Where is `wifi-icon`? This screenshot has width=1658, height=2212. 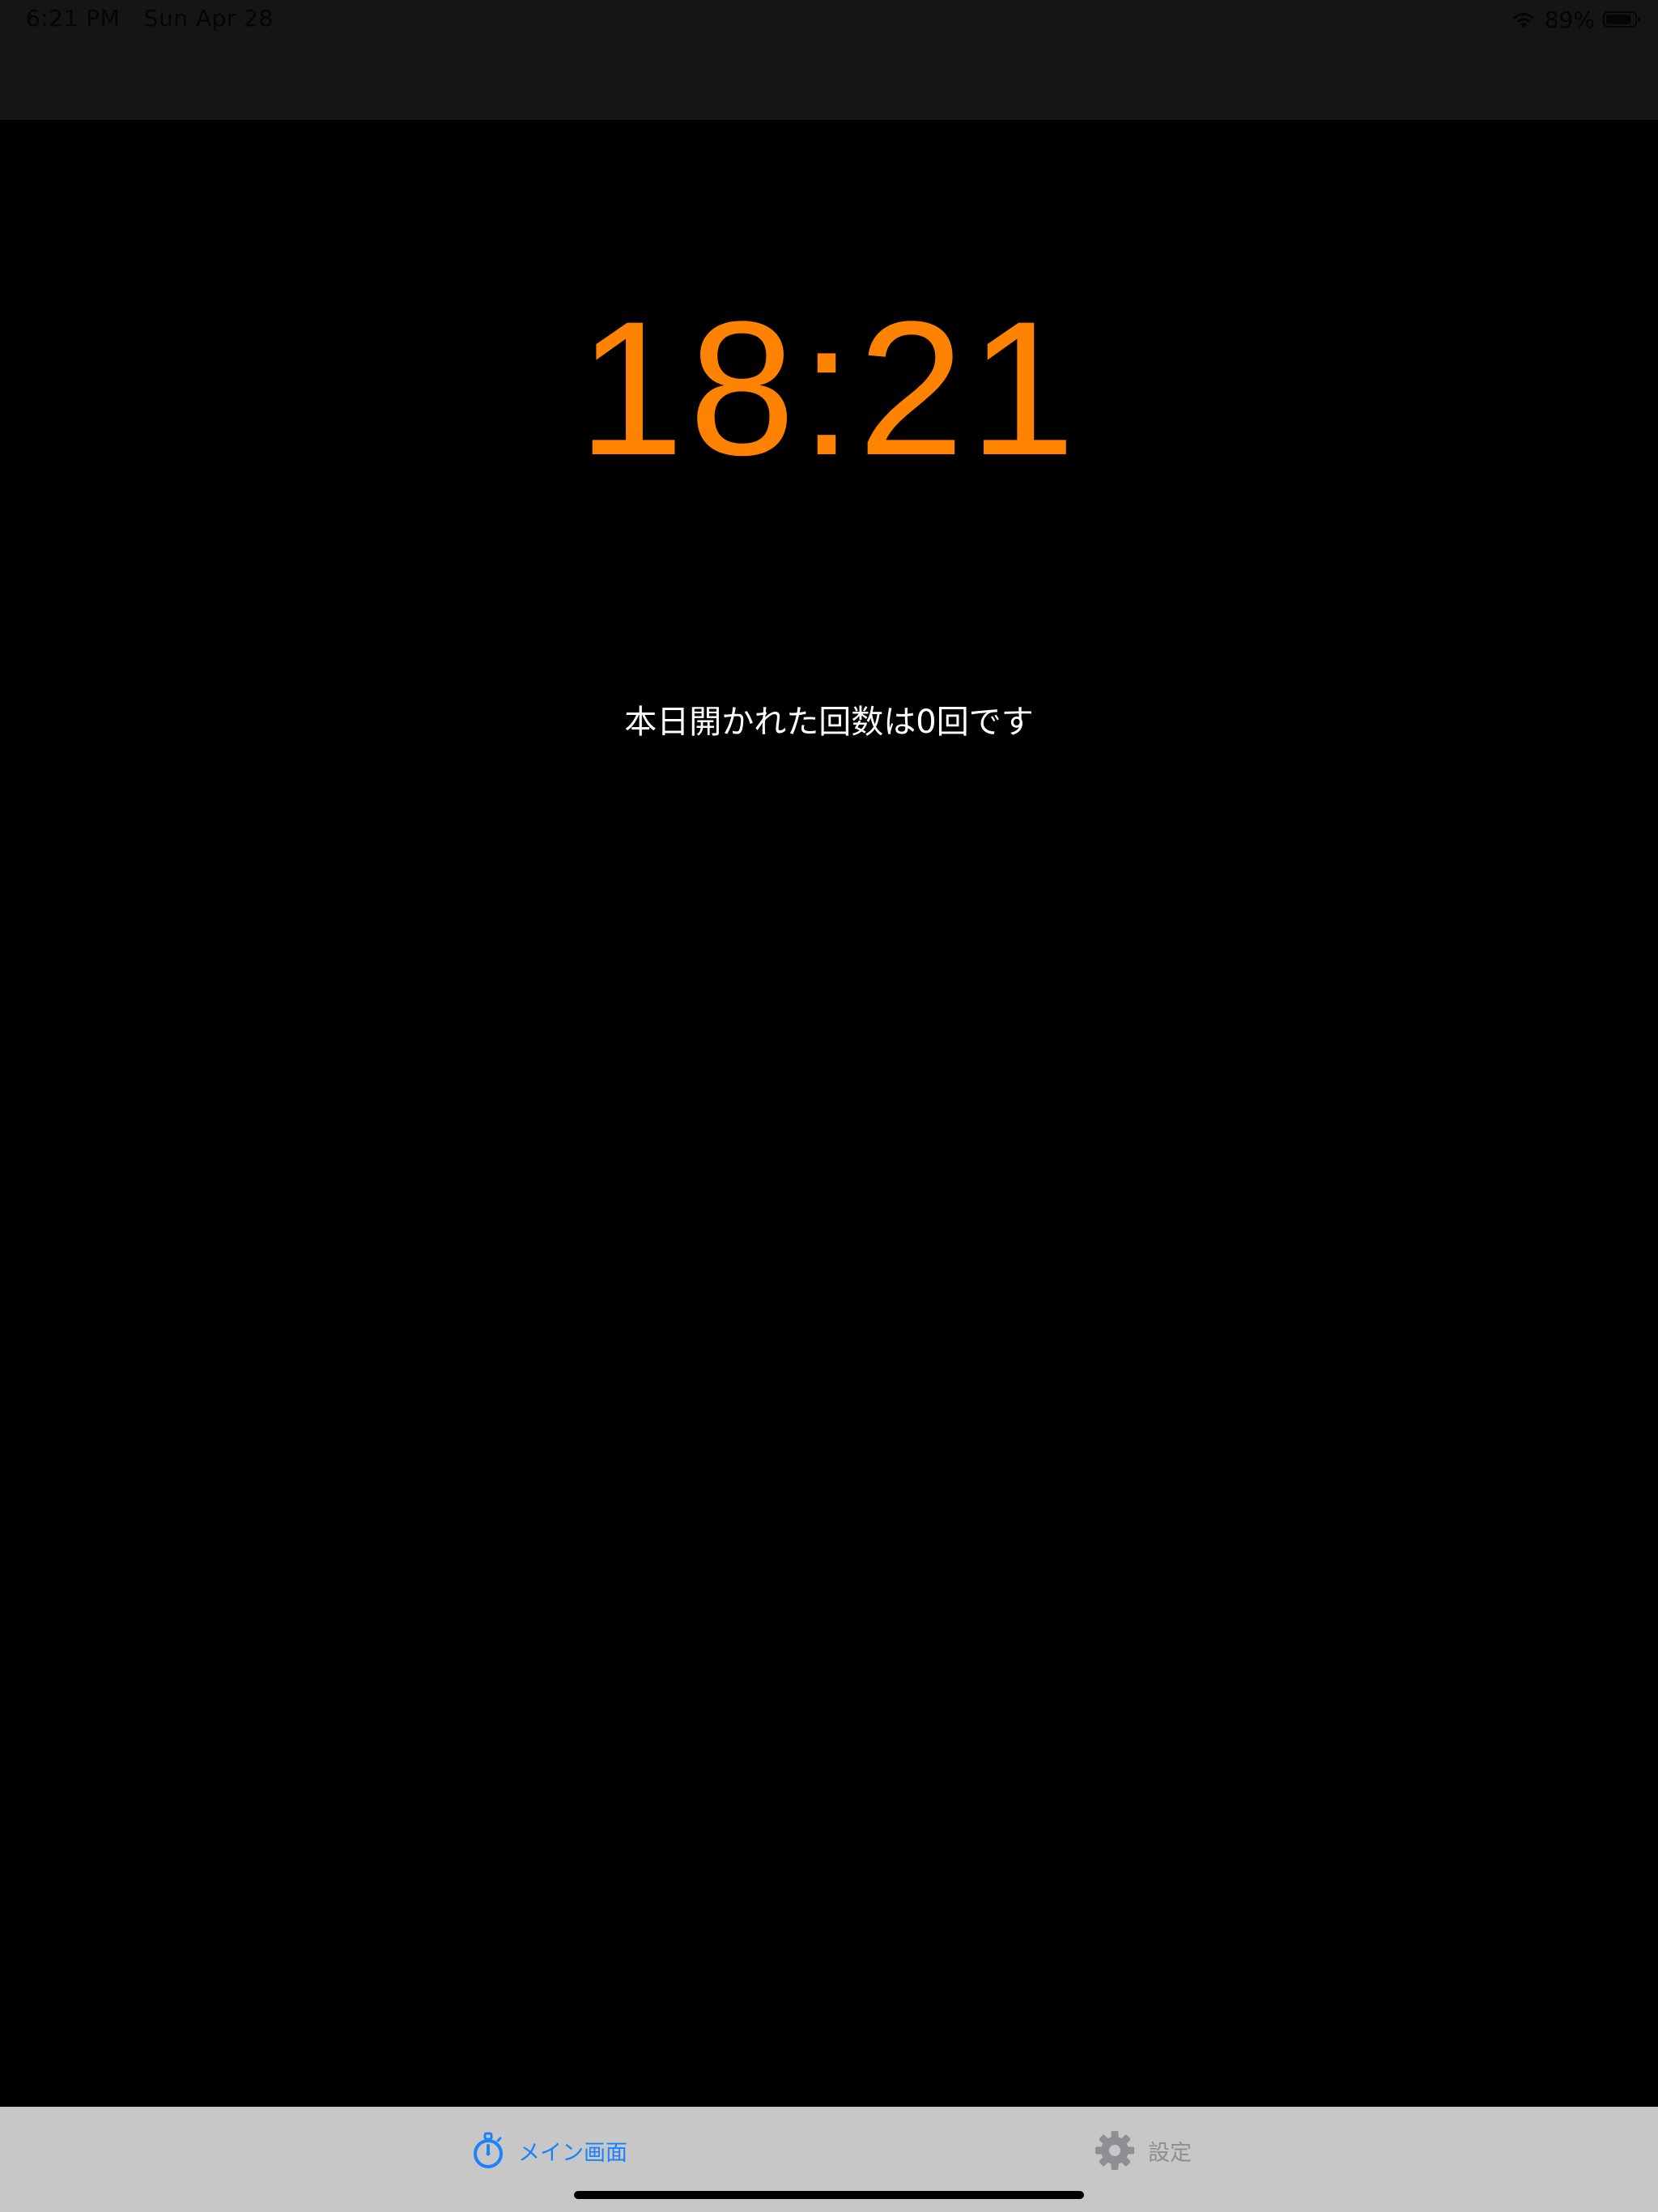 wifi-icon is located at coordinates (1524, 19).